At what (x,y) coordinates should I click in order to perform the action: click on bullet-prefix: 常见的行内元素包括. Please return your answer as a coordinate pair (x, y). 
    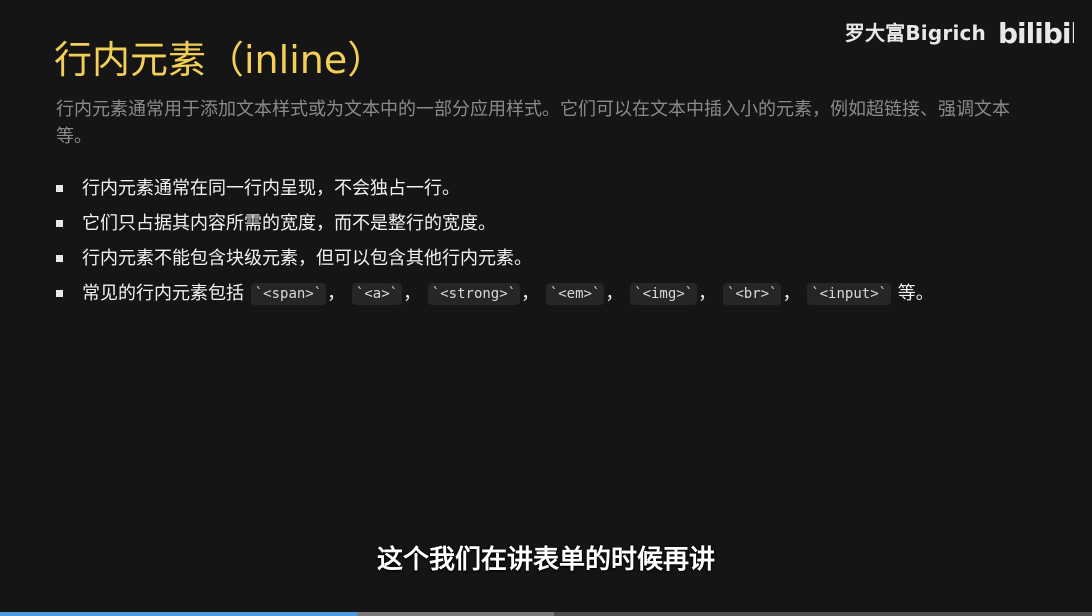
    Looking at the image, I should click on (163, 293).